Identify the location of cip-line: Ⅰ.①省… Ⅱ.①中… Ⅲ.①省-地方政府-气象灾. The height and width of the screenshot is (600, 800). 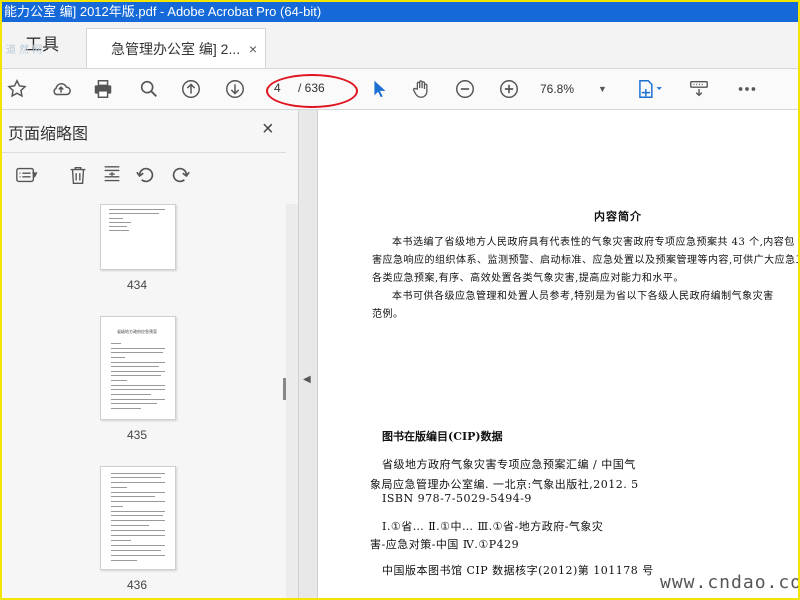
(493, 526).